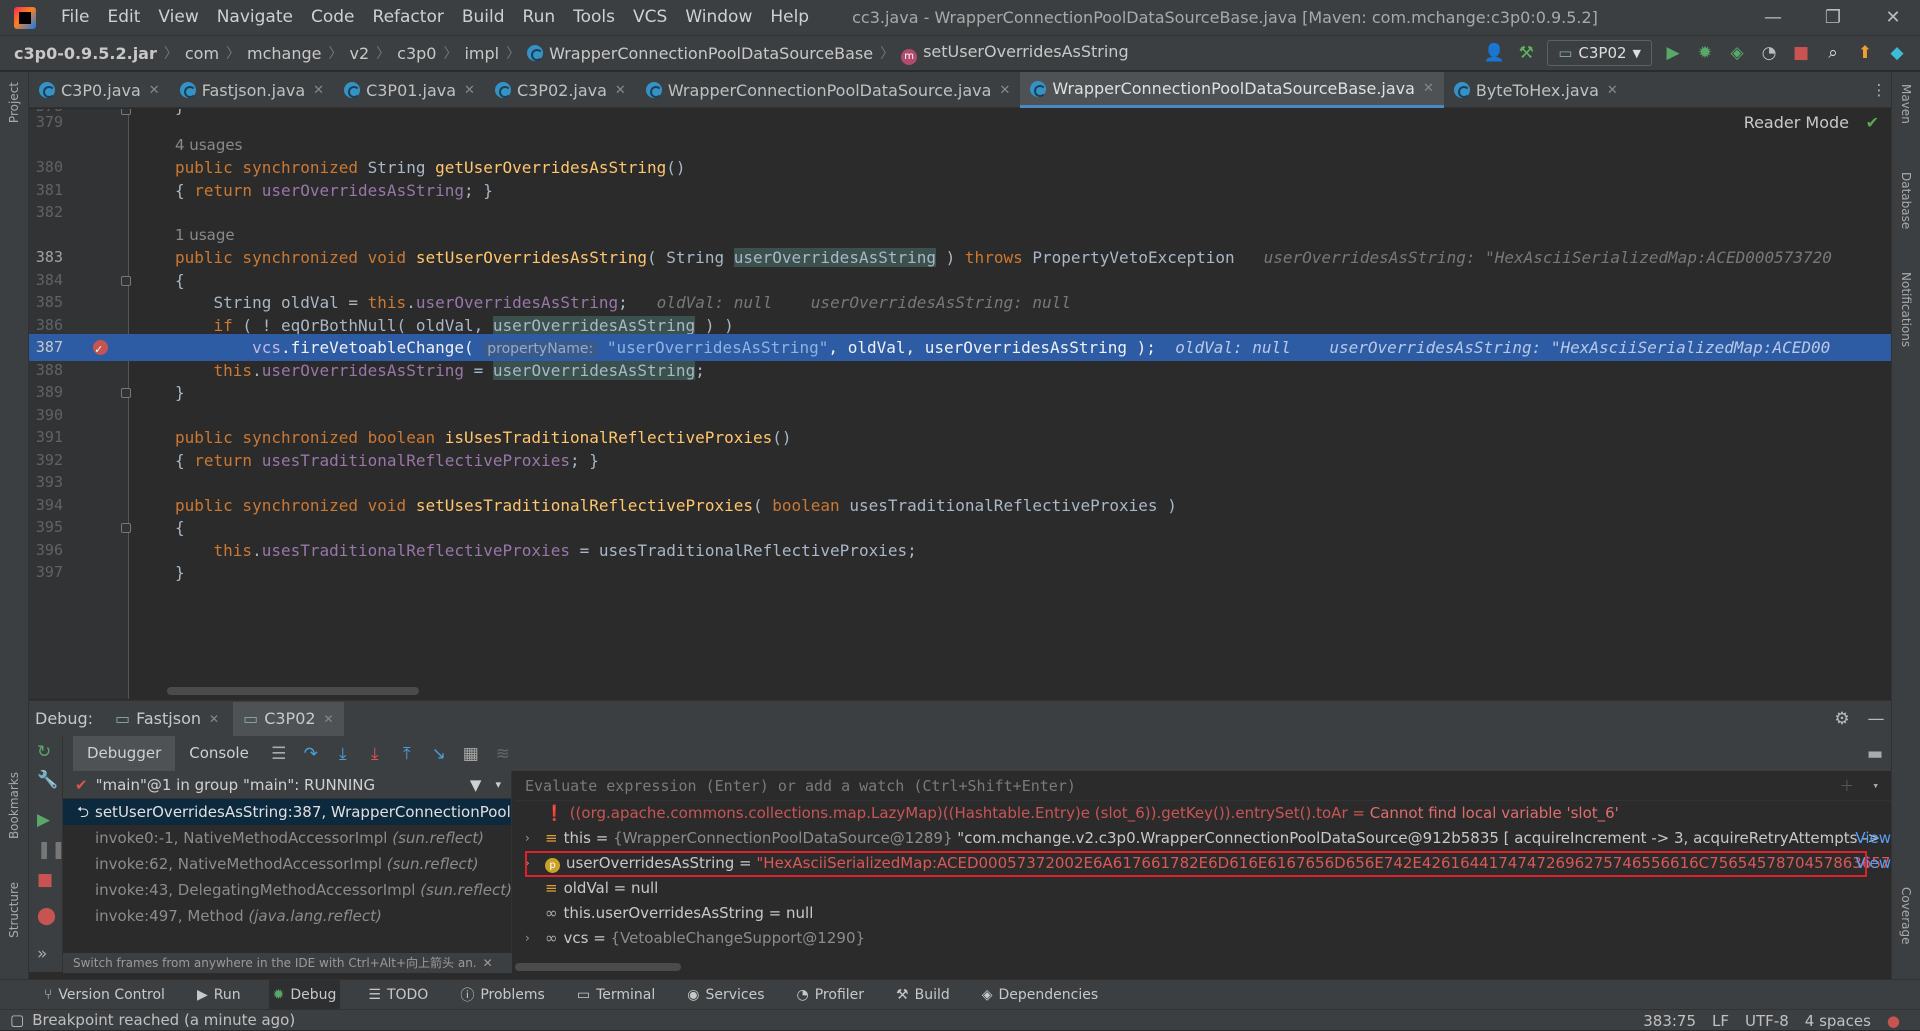 This screenshot has width=1920, height=1031. Describe the element at coordinates (1906, 104) in the screenshot. I see `maven-tool-button: Maven` at that location.